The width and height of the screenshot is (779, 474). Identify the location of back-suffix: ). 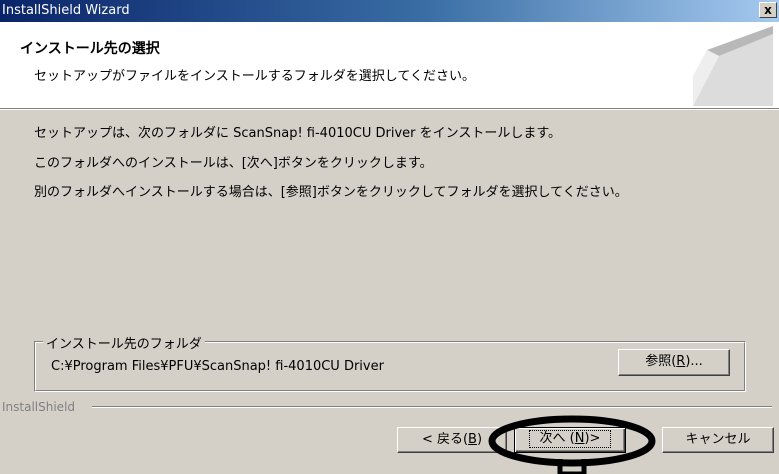
(479, 439).